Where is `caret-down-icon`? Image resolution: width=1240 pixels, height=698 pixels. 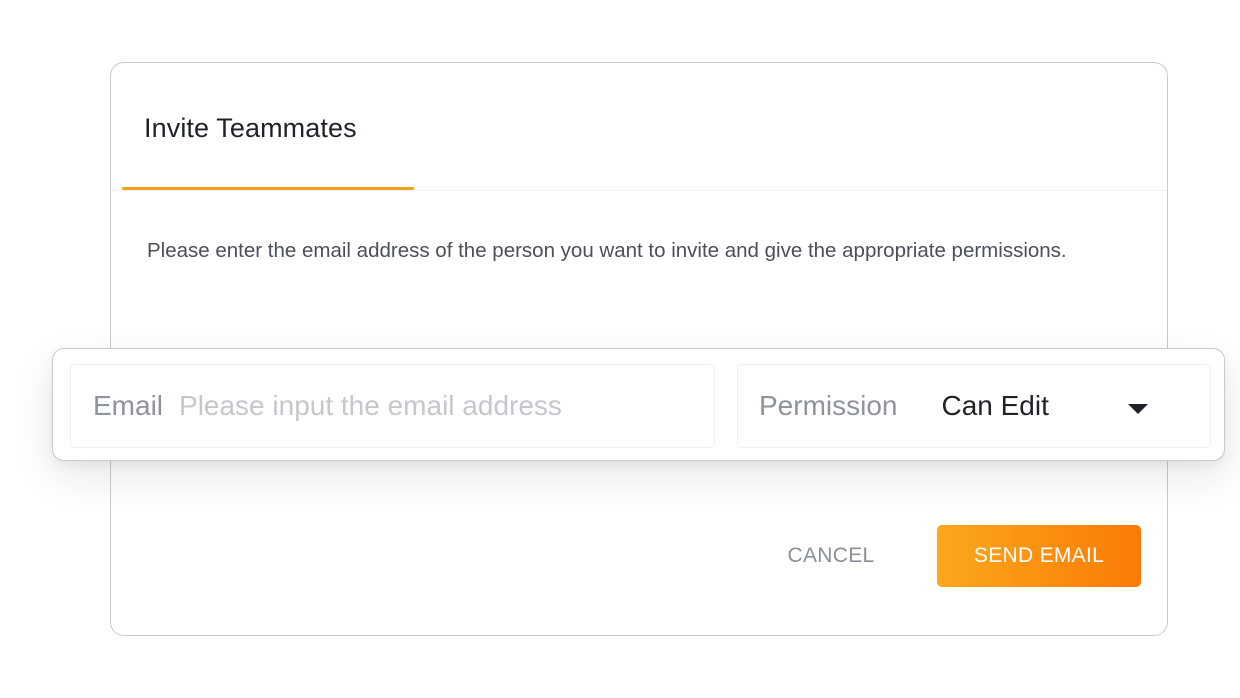
caret-down-icon is located at coordinates (1138, 409).